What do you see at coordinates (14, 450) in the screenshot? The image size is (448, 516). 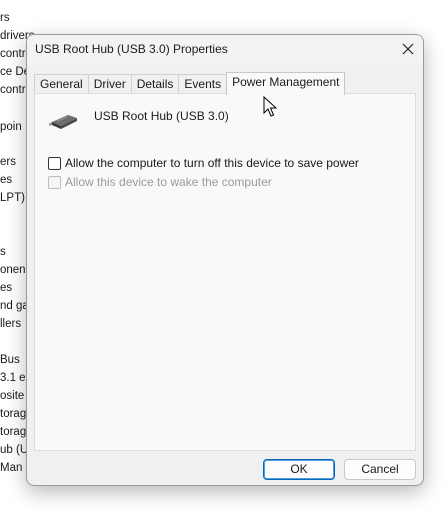 I see `device-category-item: ub (U` at bounding box center [14, 450].